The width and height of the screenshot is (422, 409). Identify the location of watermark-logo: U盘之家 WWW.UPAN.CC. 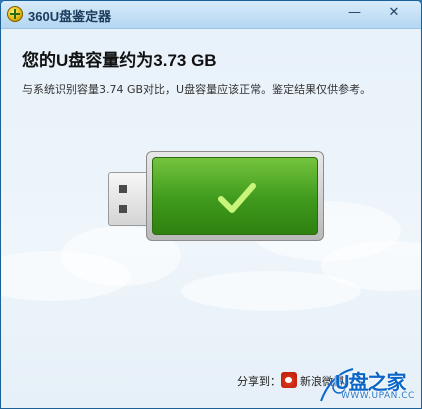
(369, 386).